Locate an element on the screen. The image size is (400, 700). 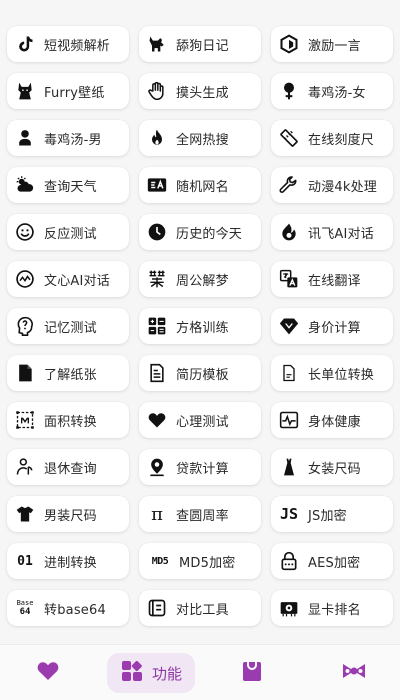
md5-icon: MD5 is located at coordinates (160, 561).